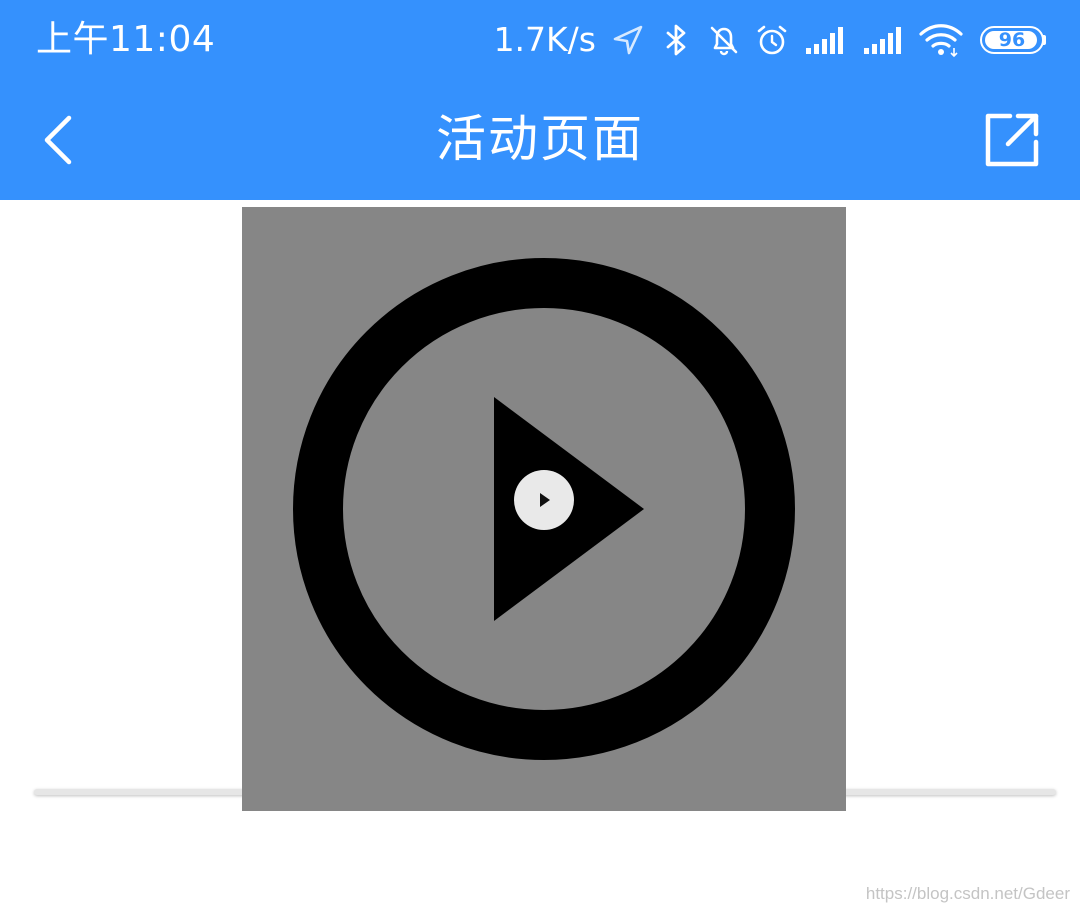  I want to click on app-header: 活动页面, so click(540, 140).